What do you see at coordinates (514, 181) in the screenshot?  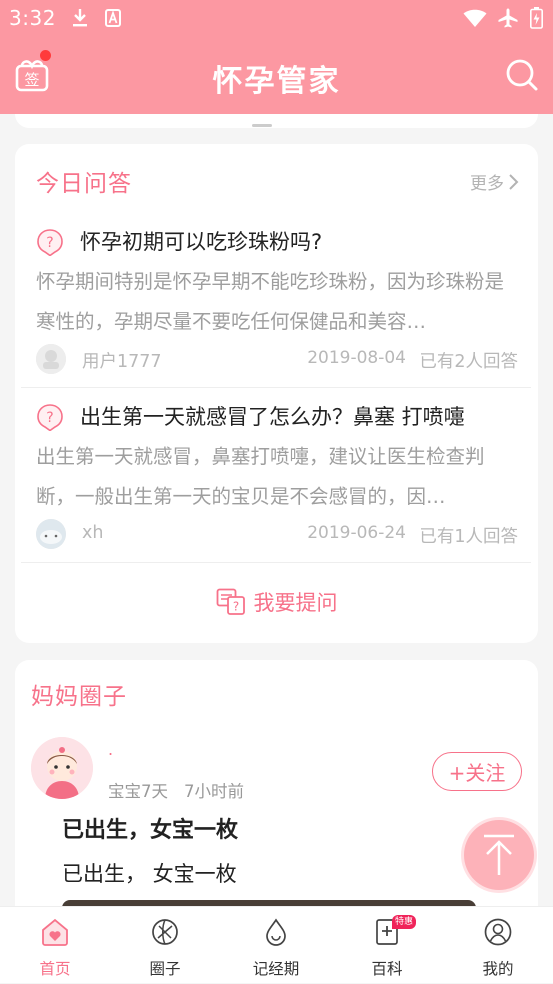 I see `chevron-right-icon` at bounding box center [514, 181].